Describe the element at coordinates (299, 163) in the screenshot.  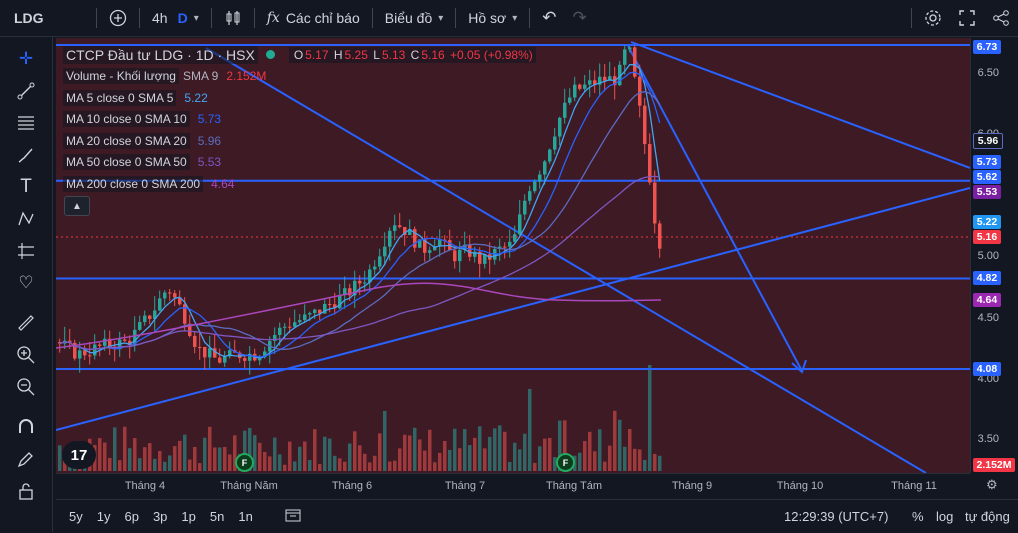
I see `legend-ma-row: MA 50 close 0 SMA 50 5.53` at that location.